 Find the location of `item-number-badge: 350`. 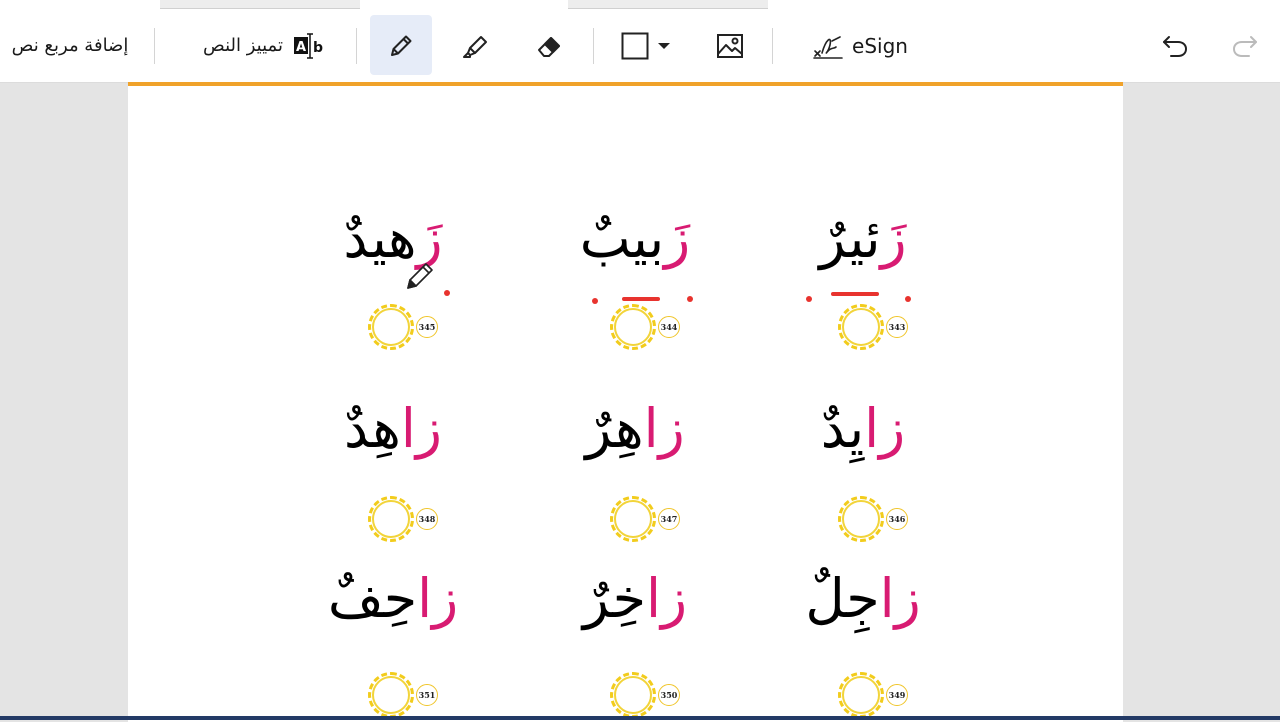

item-number-badge: 350 is located at coordinates (669, 695).